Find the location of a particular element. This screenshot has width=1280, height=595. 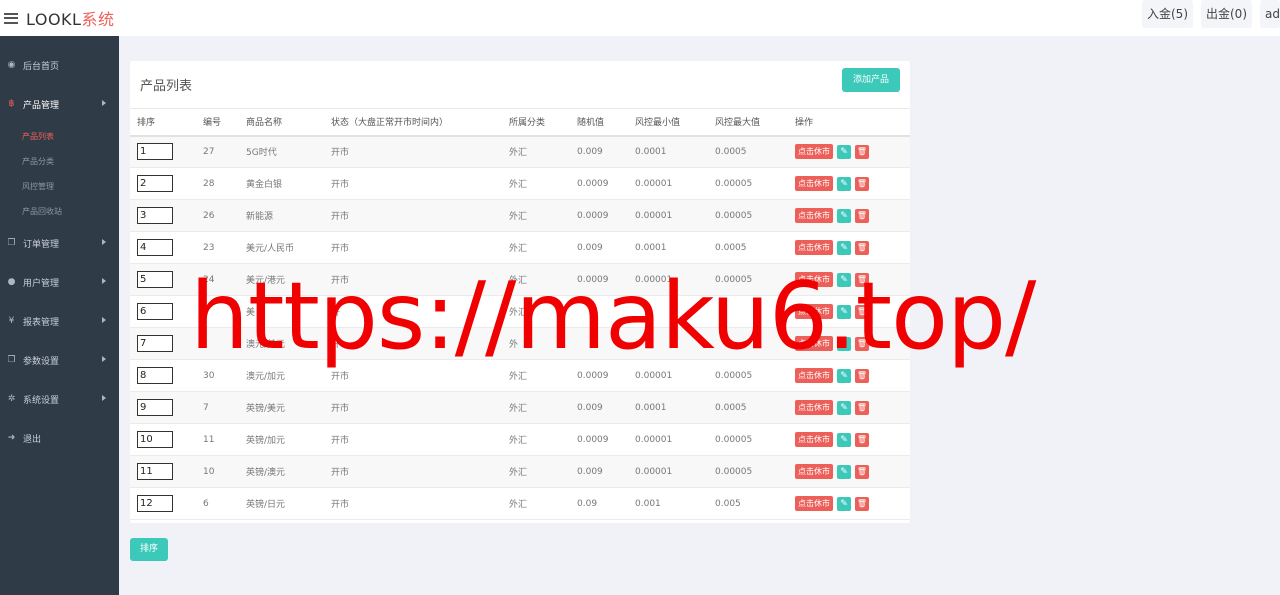

sidebar-subitem-product-category: 产品分类 is located at coordinates (59, 161).